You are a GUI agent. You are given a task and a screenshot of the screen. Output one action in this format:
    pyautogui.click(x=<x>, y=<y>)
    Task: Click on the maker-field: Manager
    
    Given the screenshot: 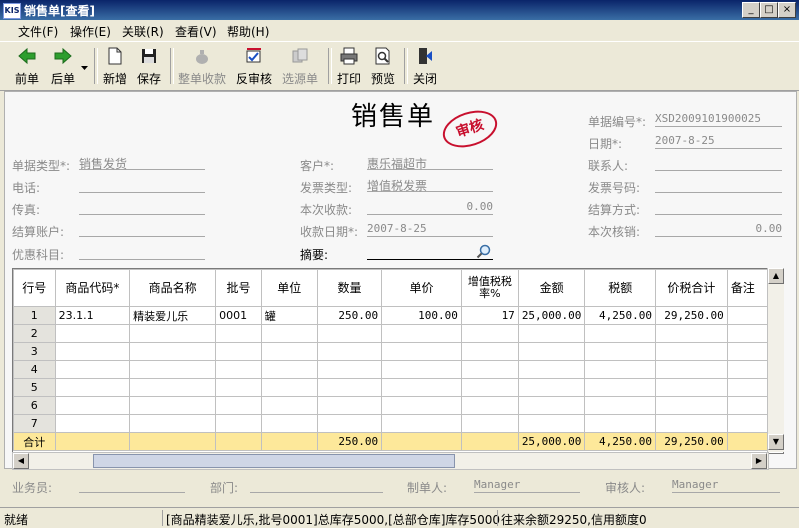 What is the action you would take?
    pyautogui.click(x=527, y=485)
    